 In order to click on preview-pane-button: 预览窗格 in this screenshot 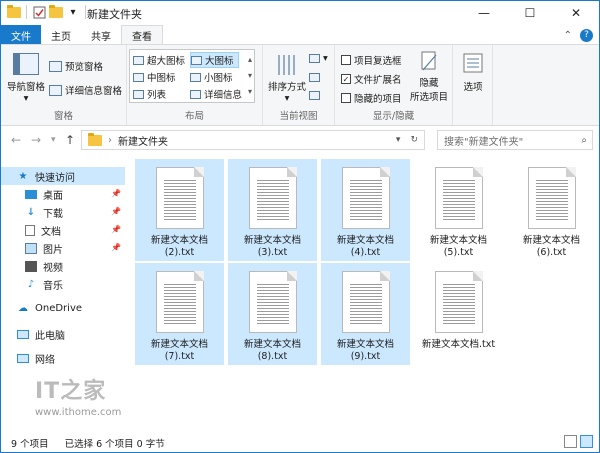, I will do `click(76, 66)`.